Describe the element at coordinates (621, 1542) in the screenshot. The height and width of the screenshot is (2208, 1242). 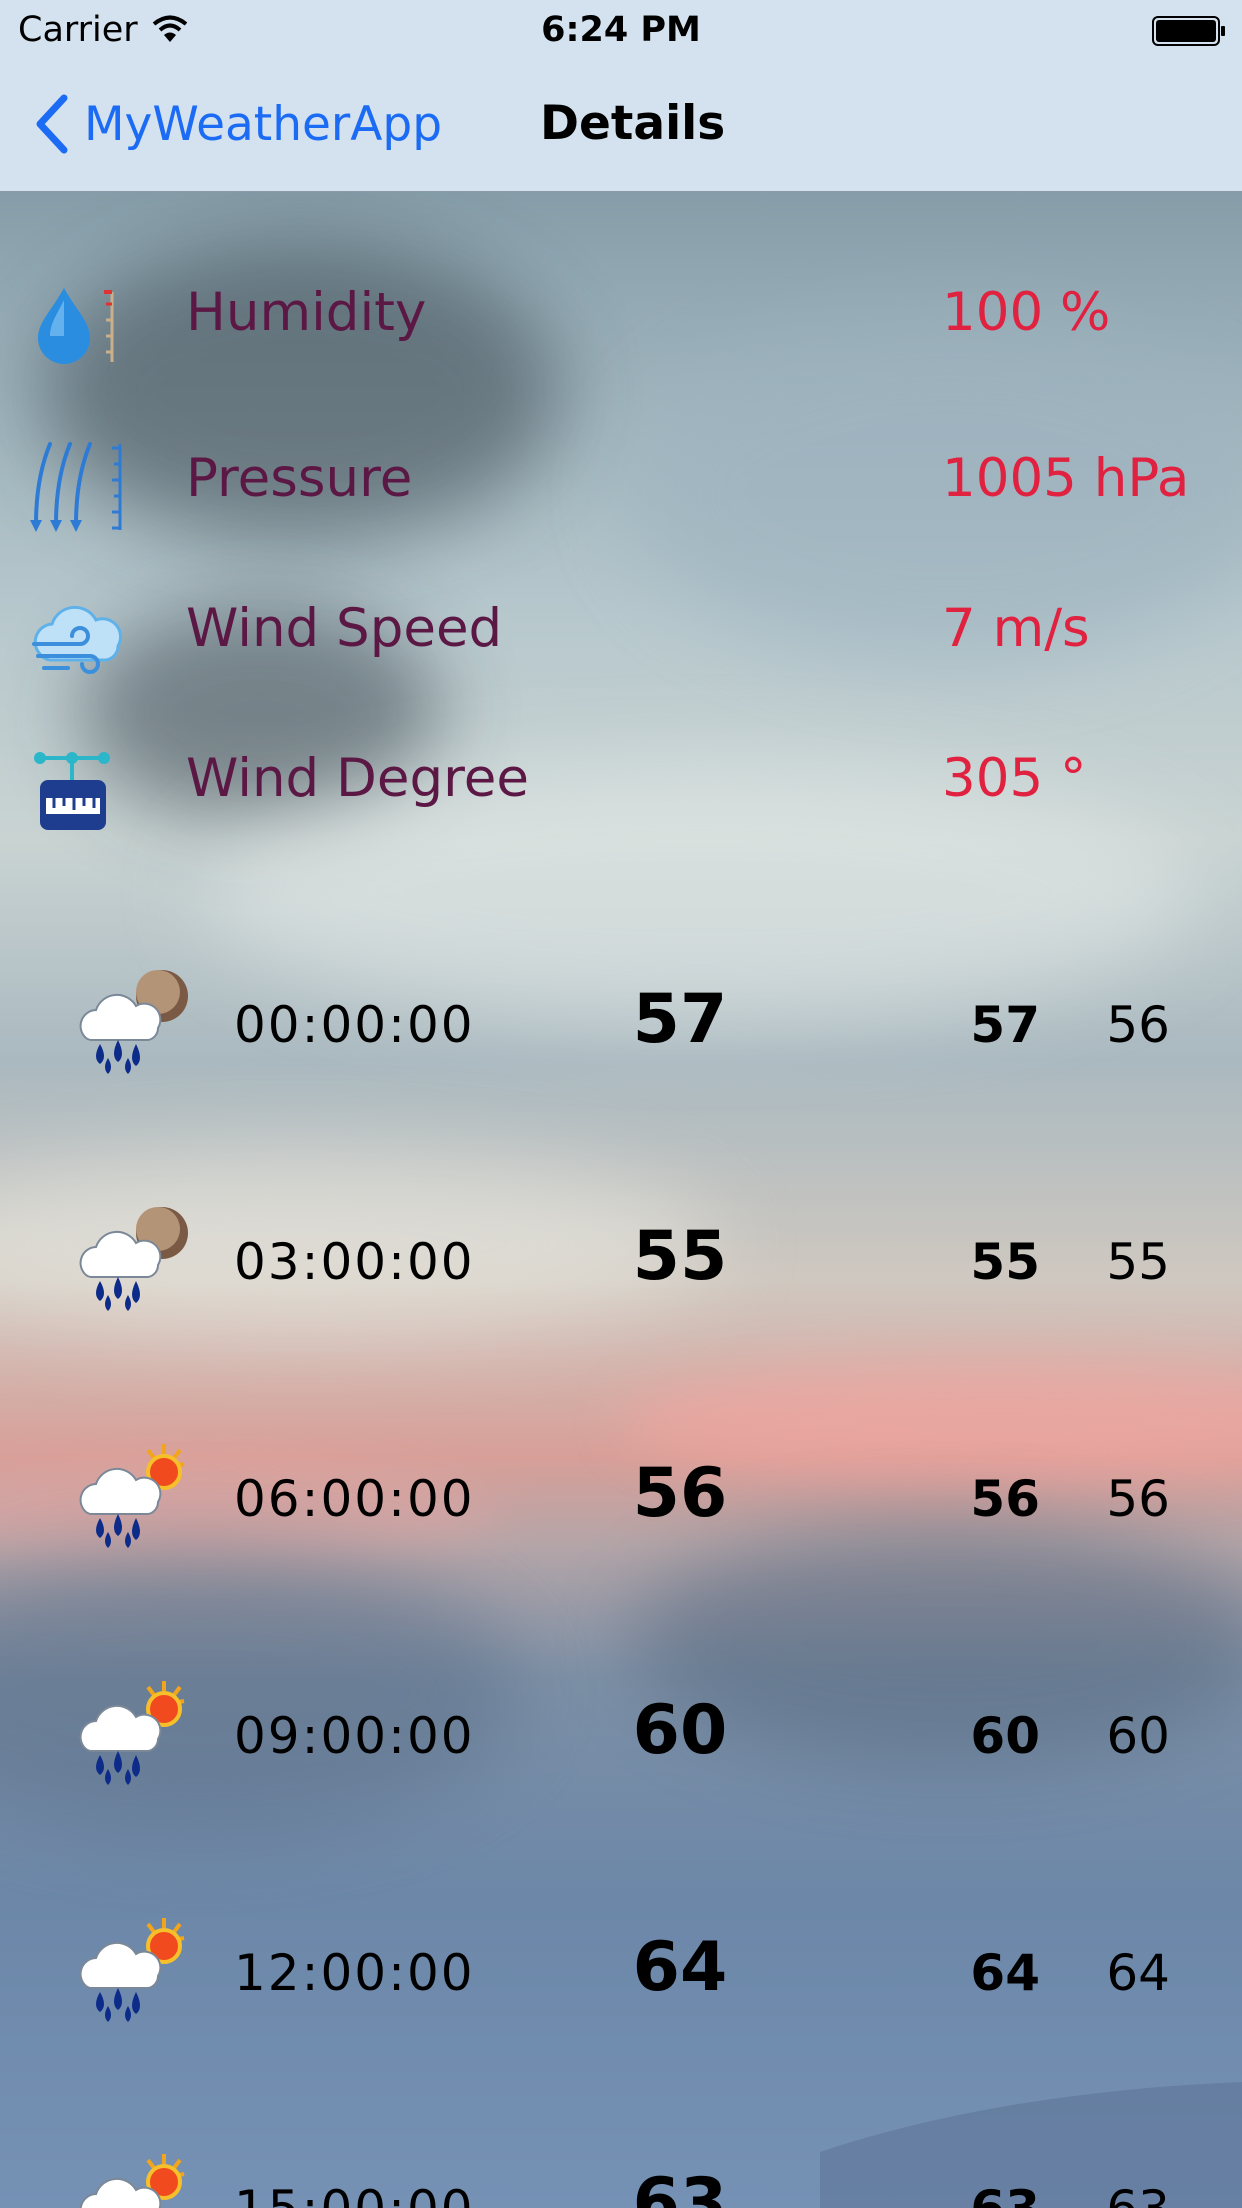
I see `forecast-row: 06:00:00 56 56 56` at that location.